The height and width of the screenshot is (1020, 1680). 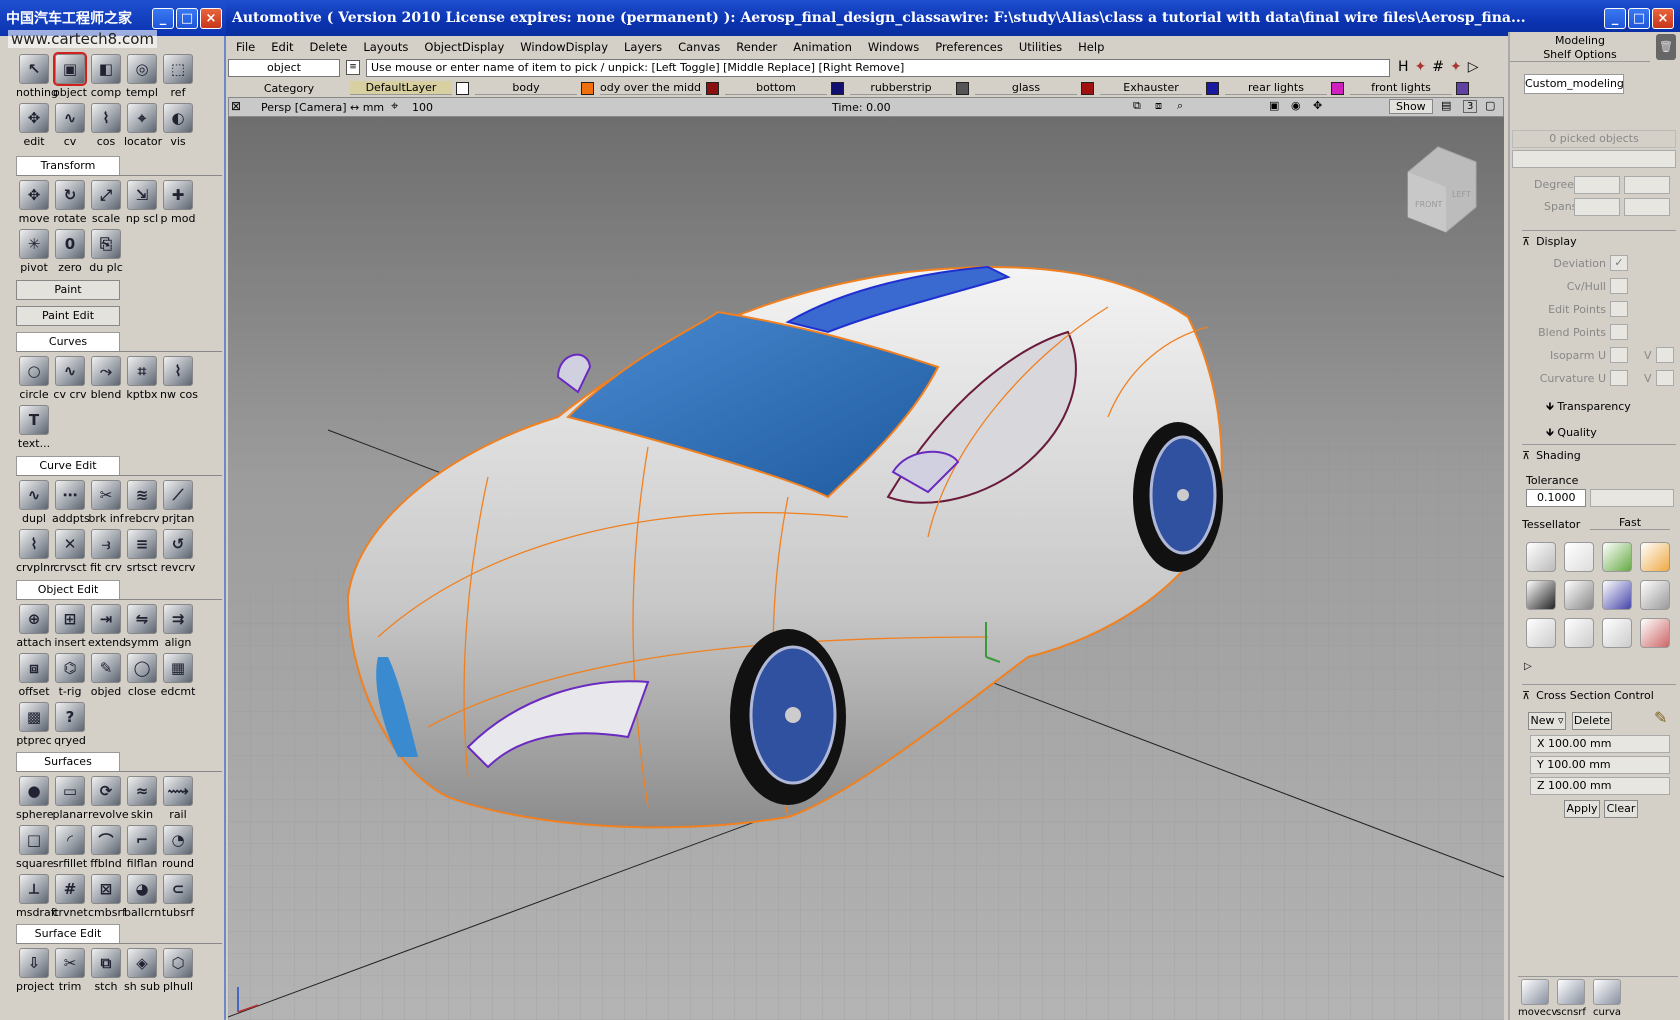 I want to click on new-button: New ▿, so click(x=1547, y=721).